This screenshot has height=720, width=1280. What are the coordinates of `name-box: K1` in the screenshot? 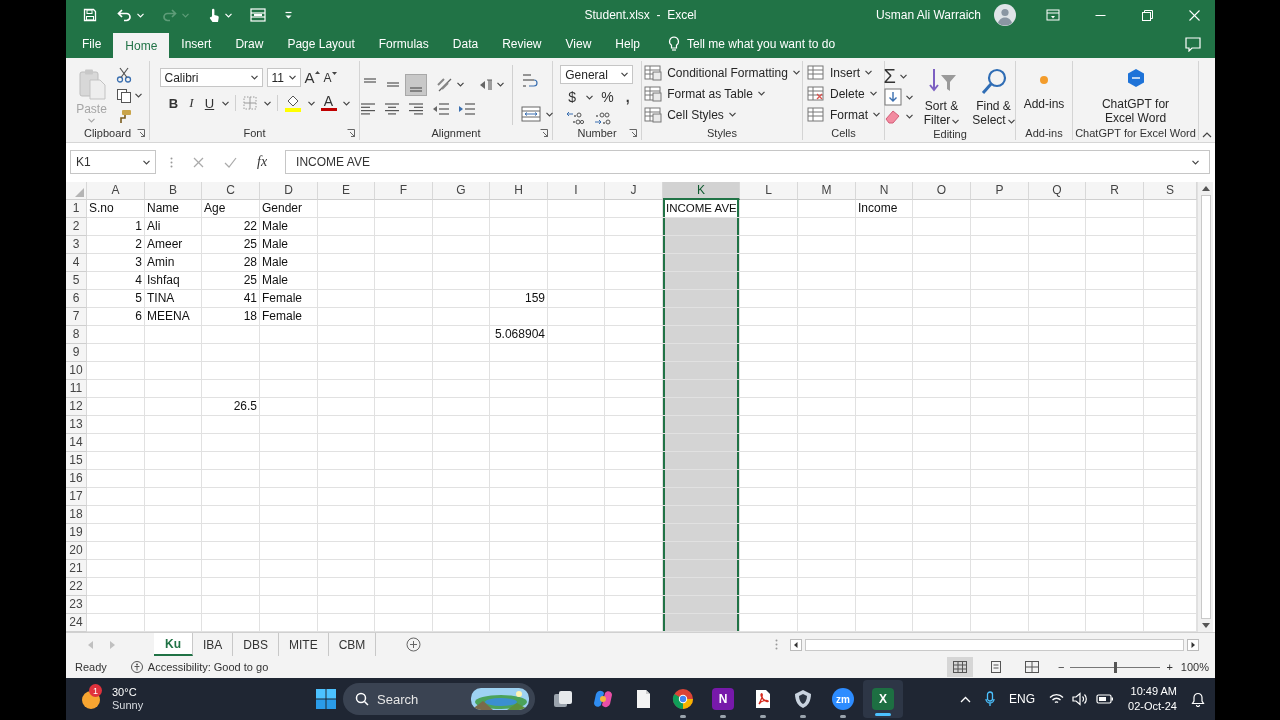 It's located at (113, 162).